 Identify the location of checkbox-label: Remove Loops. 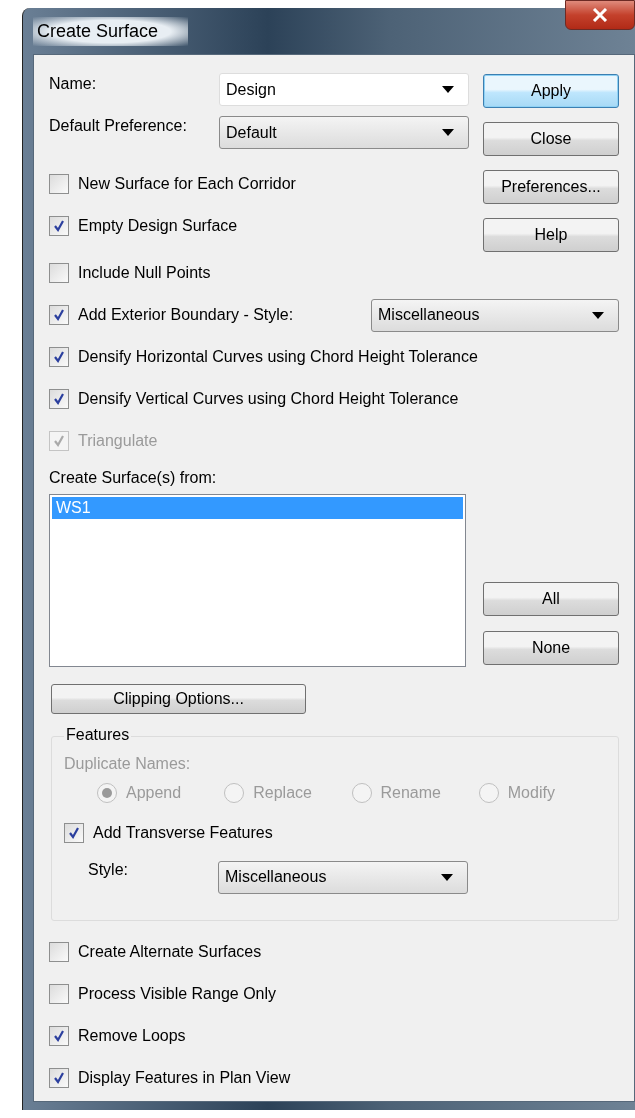
(132, 1036).